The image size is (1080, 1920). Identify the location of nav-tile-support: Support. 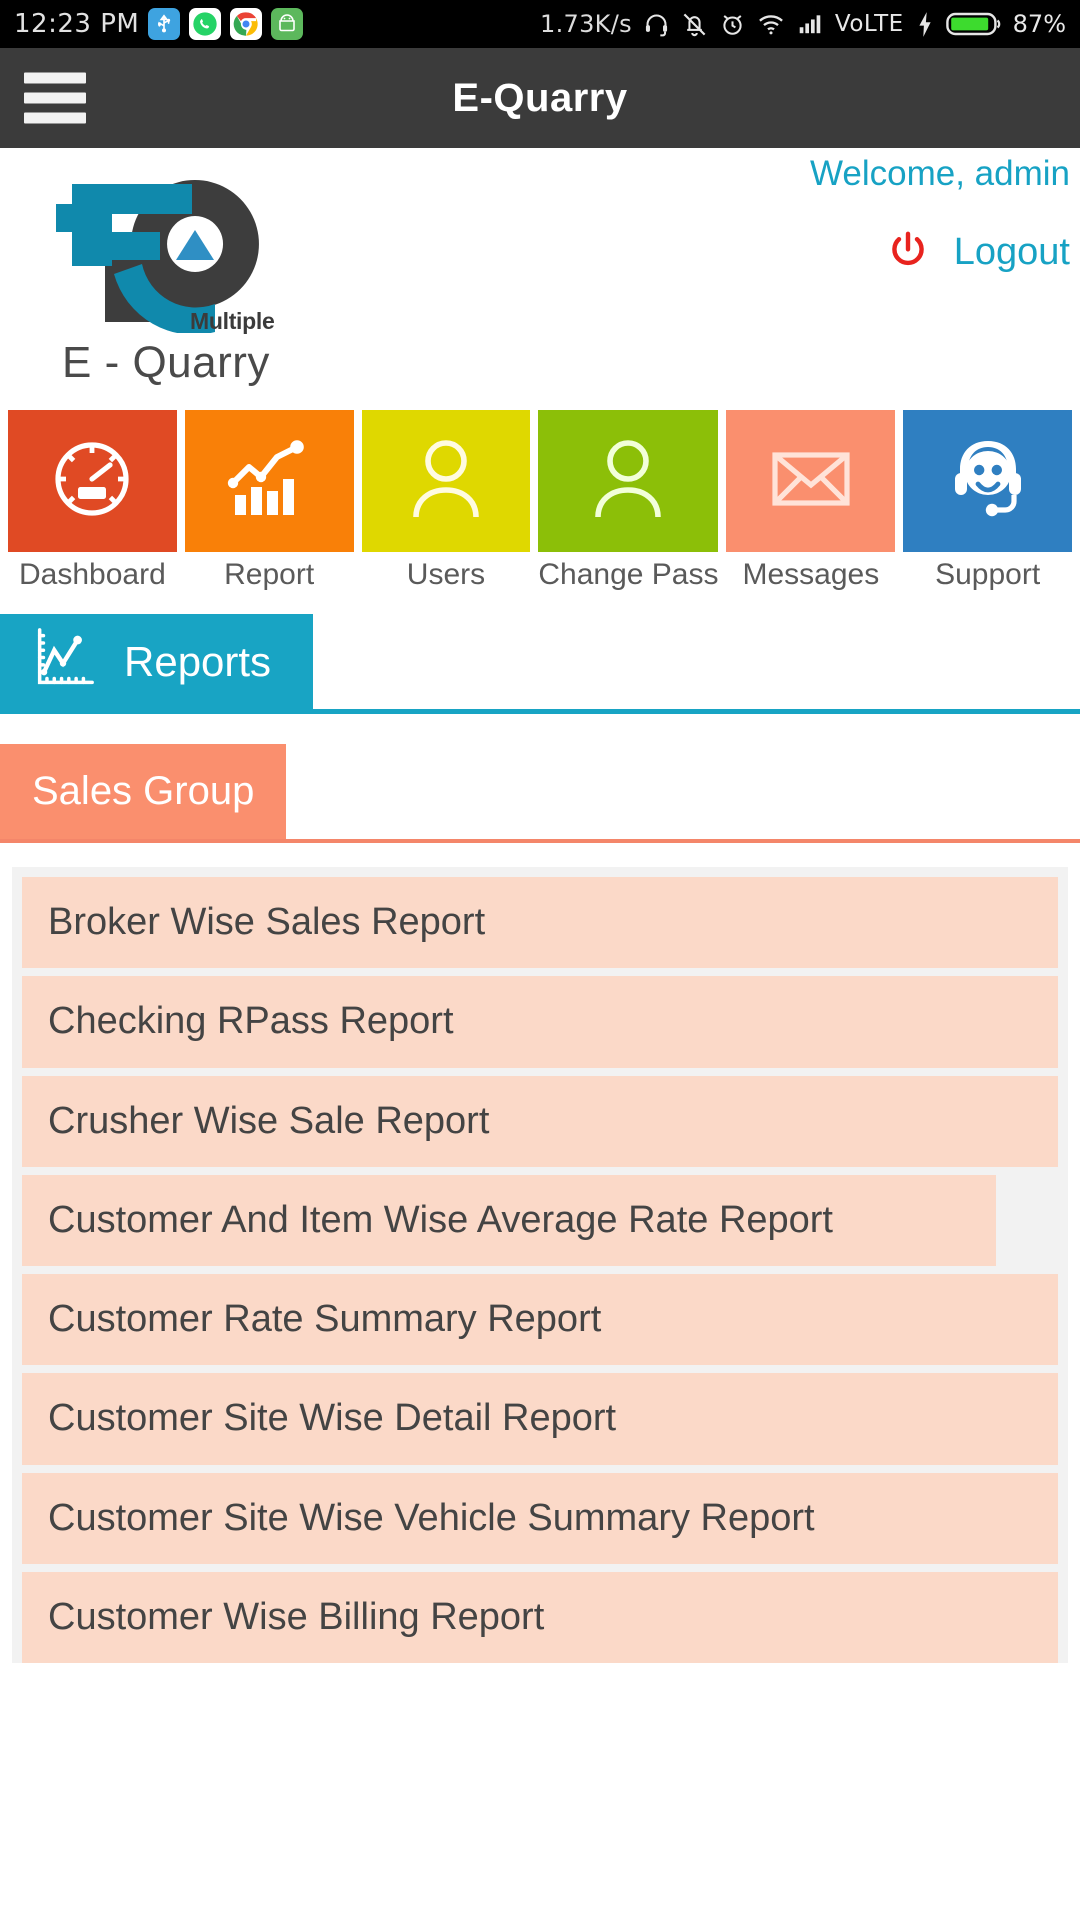
(988, 501).